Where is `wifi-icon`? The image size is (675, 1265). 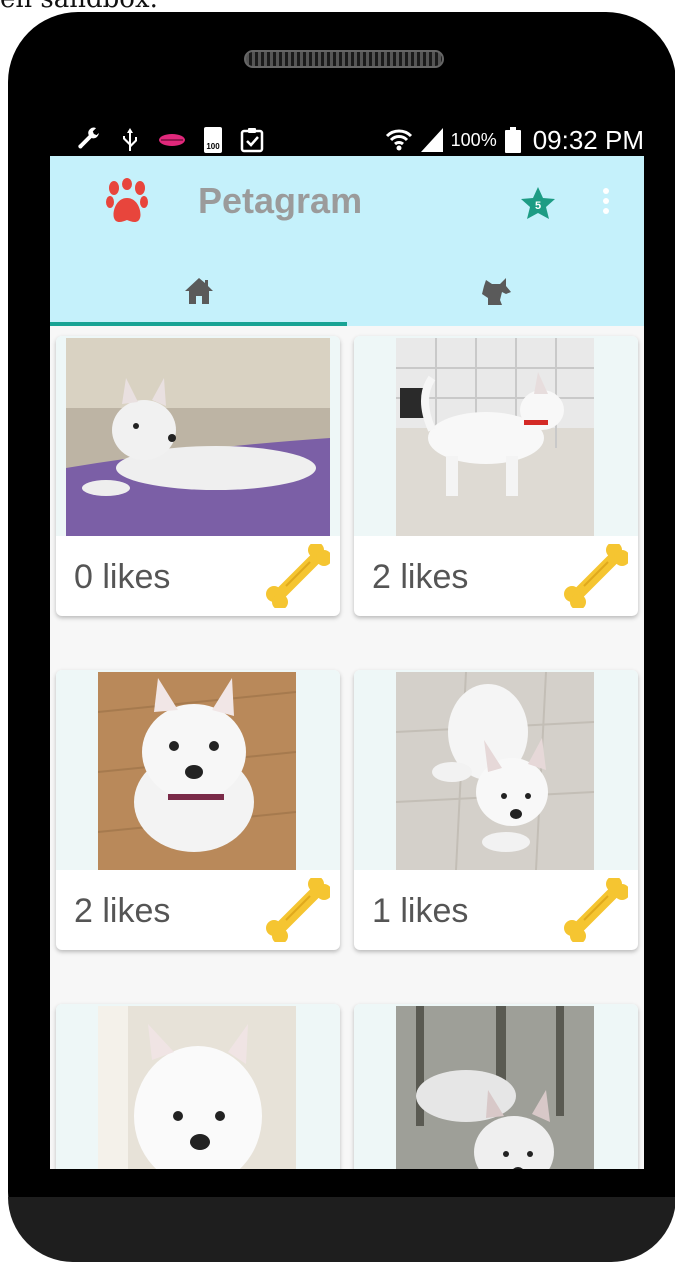
wifi-icon is located at coordinates (398, 140).